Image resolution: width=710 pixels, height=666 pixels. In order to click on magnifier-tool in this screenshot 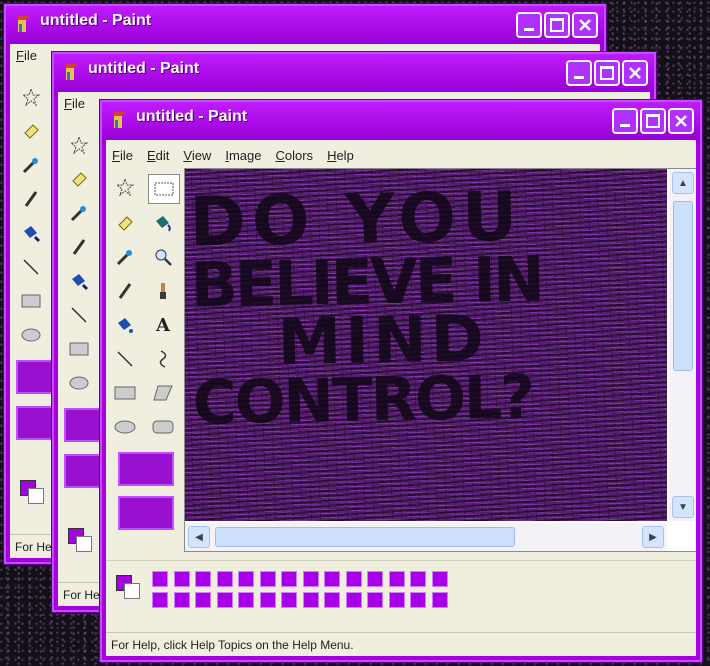, I will do `click(163, 257)`.